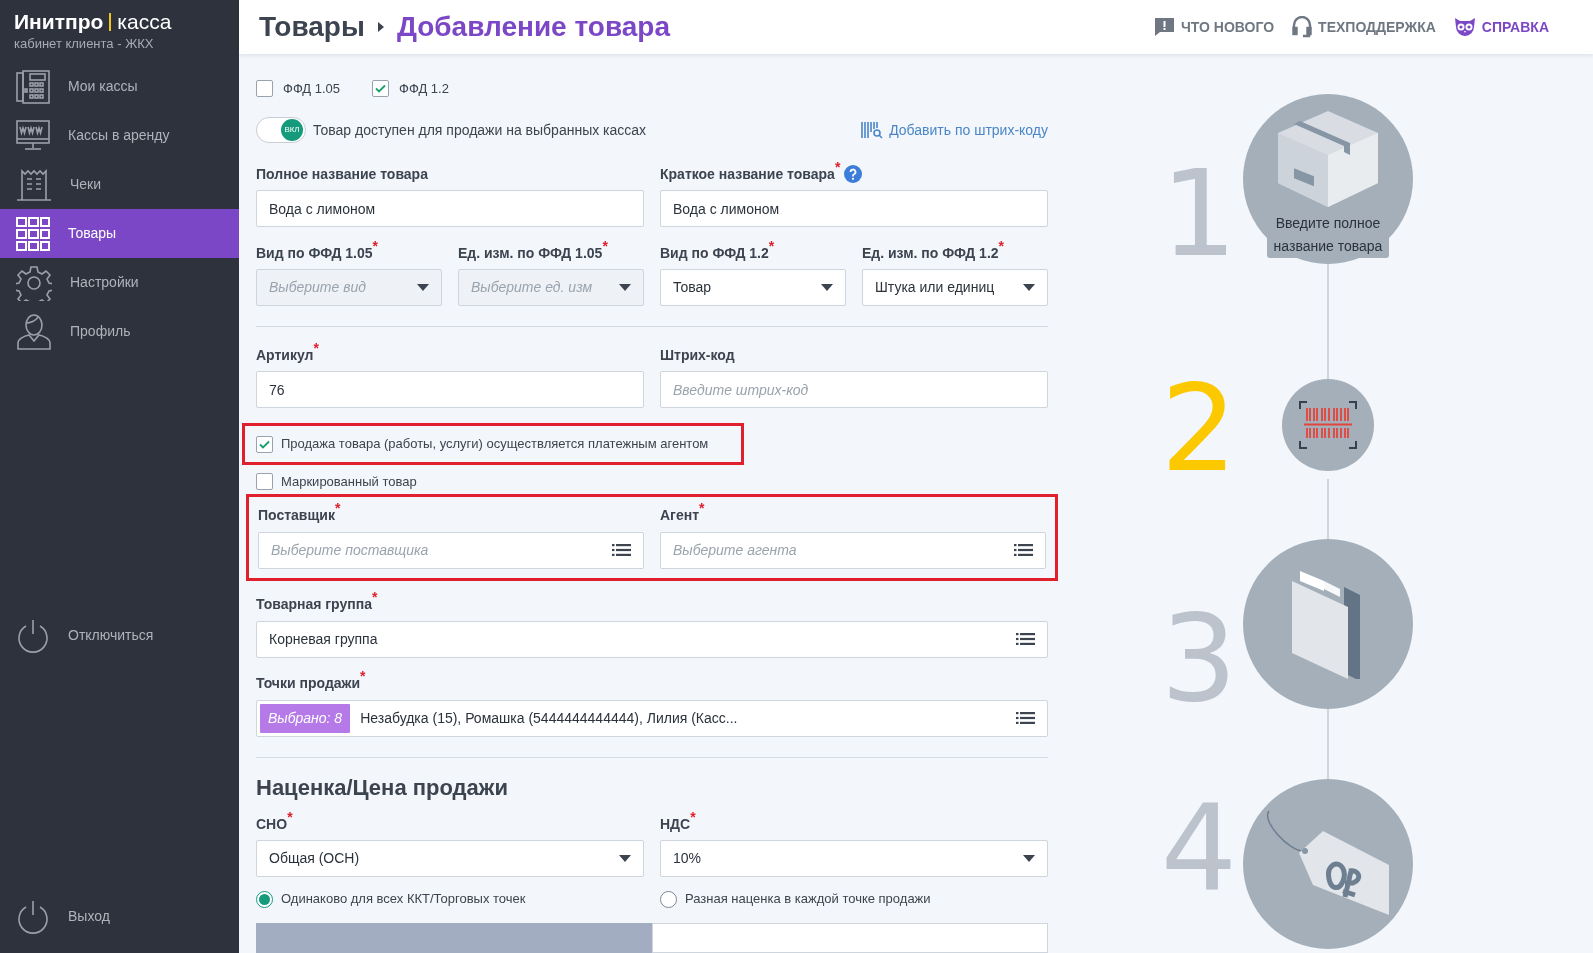  Describe the element at coordinates (450, 859) in the screenshot. I see `dropdown: Общая (ОСН)` at that location.